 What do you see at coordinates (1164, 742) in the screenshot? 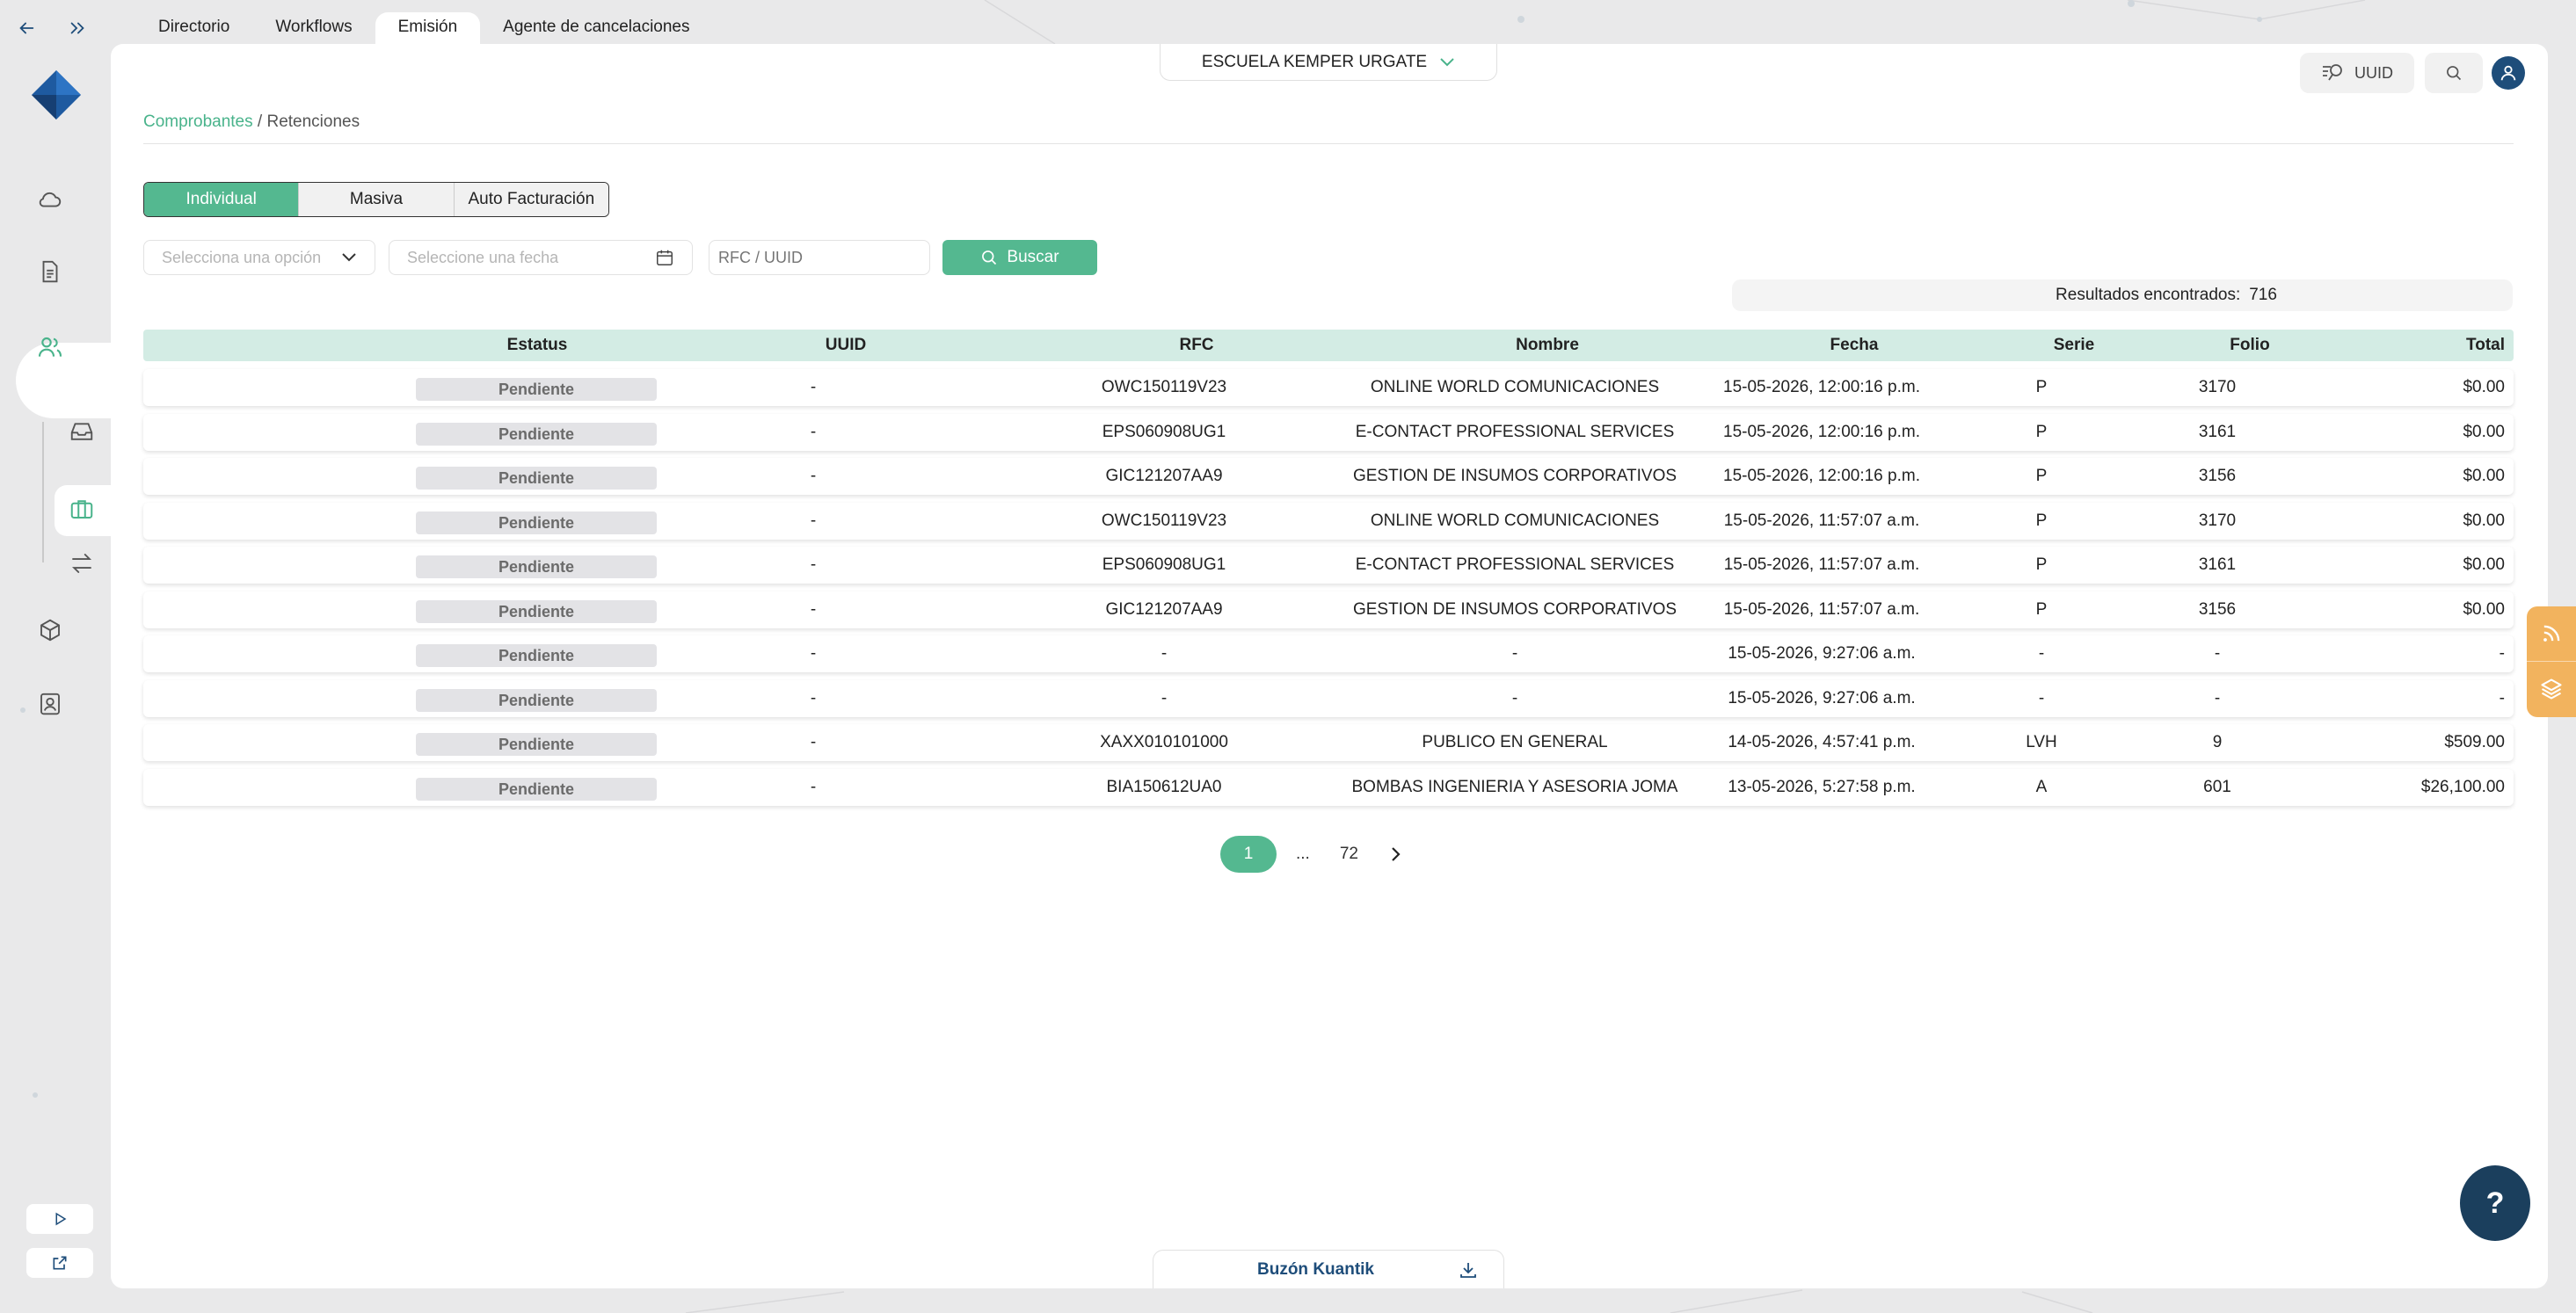
I see `cell-rfc: XAXX010101000` at bounding box center [1164, 742].